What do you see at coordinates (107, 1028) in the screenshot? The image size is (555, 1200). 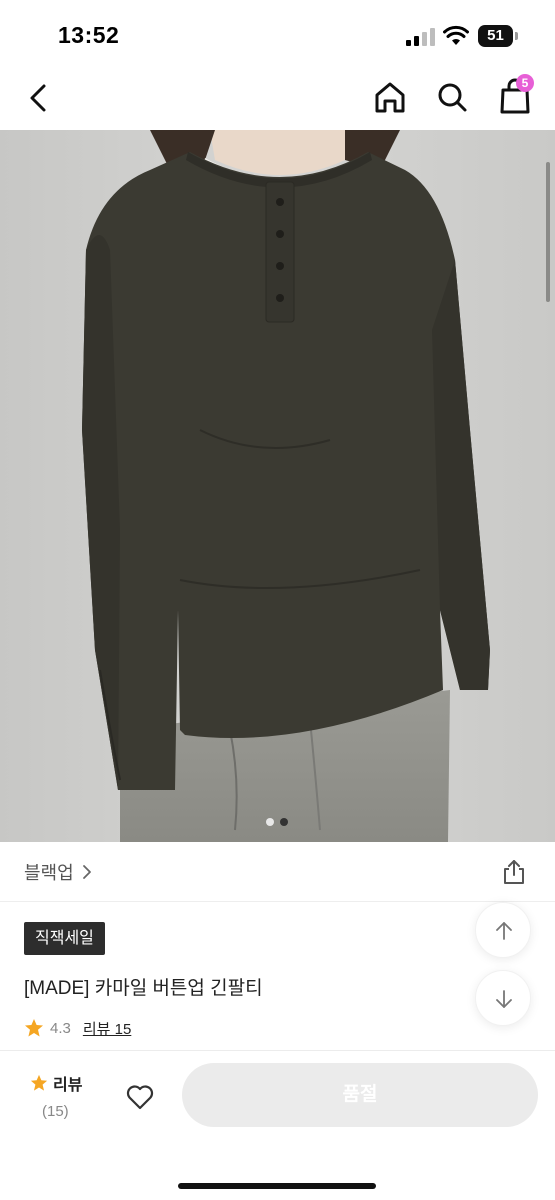 I see `review-link: 리뷰 15` at bounding box center [107, 1028].